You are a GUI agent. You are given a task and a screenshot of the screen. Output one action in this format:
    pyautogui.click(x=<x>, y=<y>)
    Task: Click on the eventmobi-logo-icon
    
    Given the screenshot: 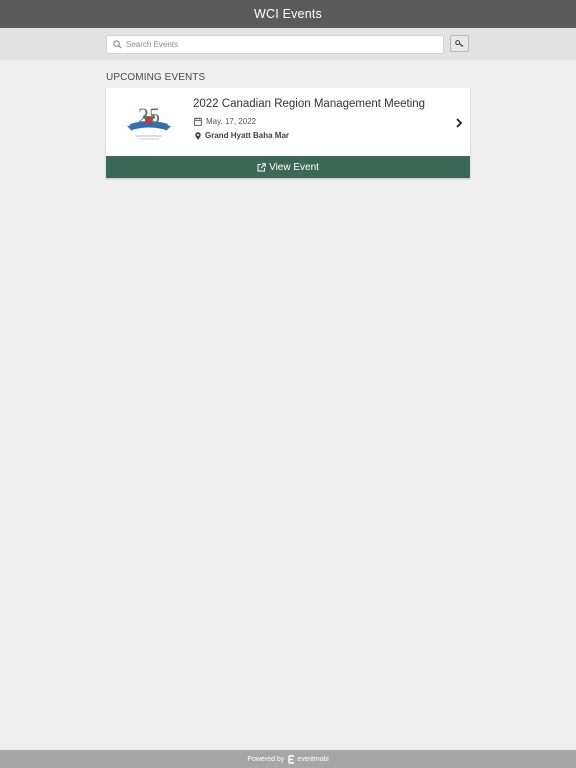 What is the action you would take?
    pyautogui.click(x=291, y=759)
    